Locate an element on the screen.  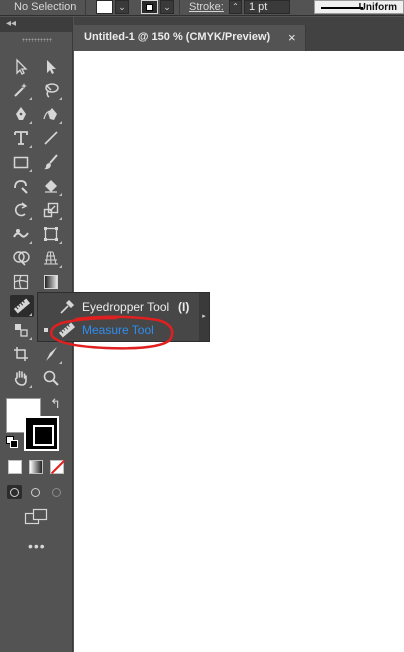
type-icon is located at coordinates (21, 138).